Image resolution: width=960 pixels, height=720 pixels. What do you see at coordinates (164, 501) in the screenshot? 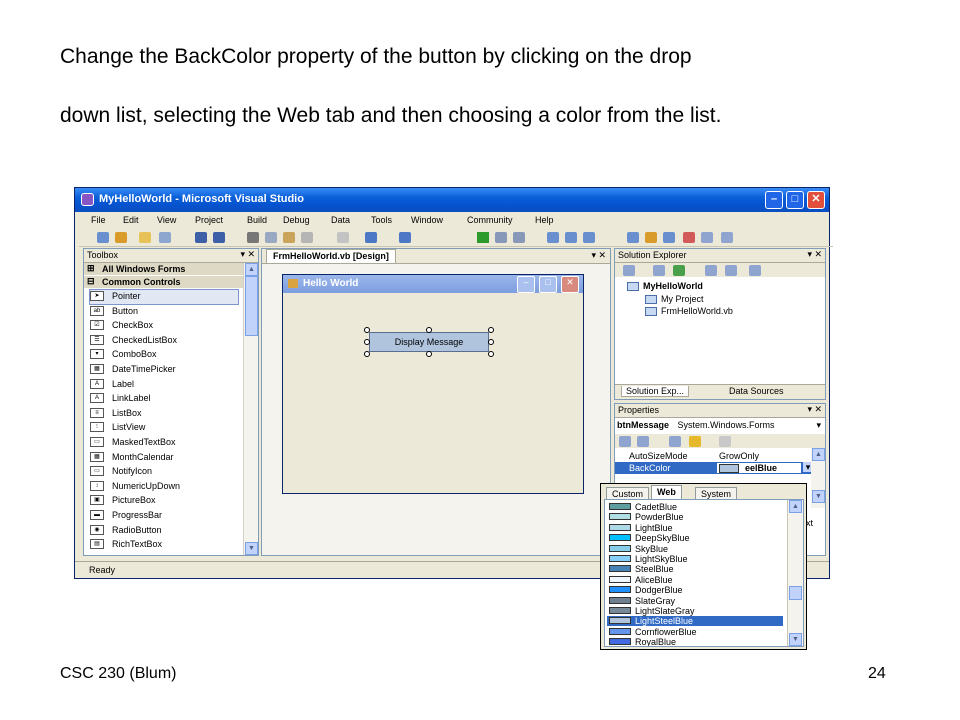
I see `toolbox-item-picturebox: ▣ PictureBox` at bounding box center [164, 501].